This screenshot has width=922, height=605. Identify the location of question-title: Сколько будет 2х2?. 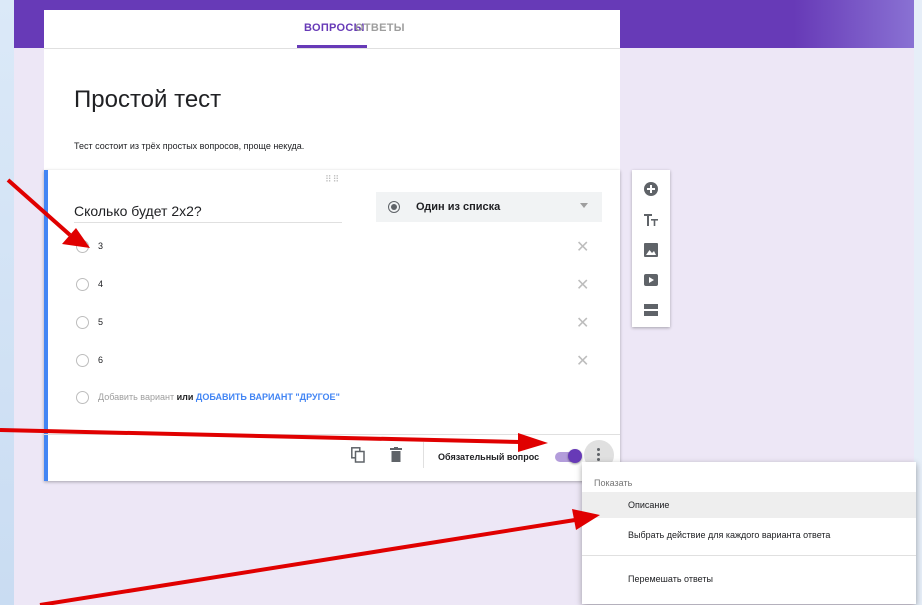
(138, 211).